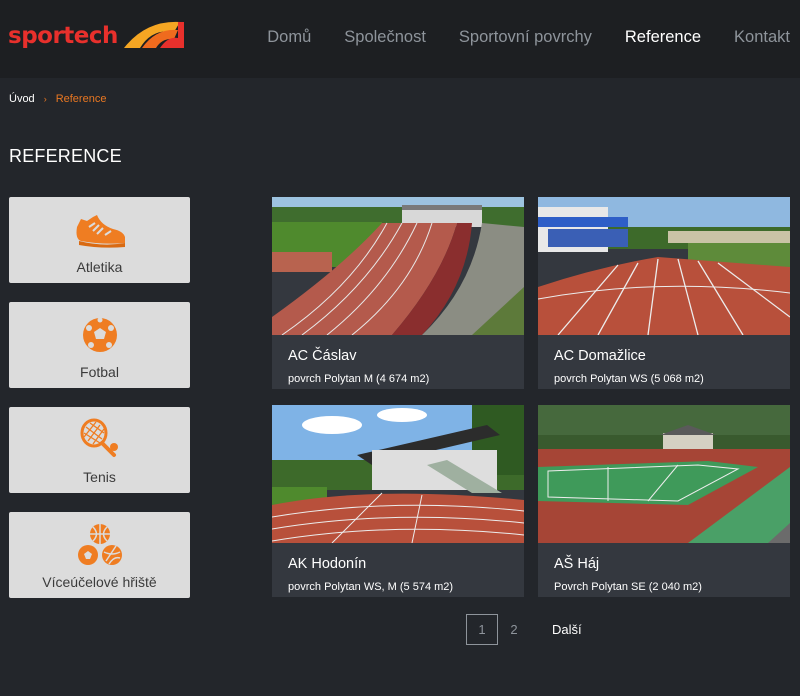  Describe the element at coordinates (629, 379) in the screenshot. I see `reference-surface: povrch Polytan WS (5 068 m2)` at that location.